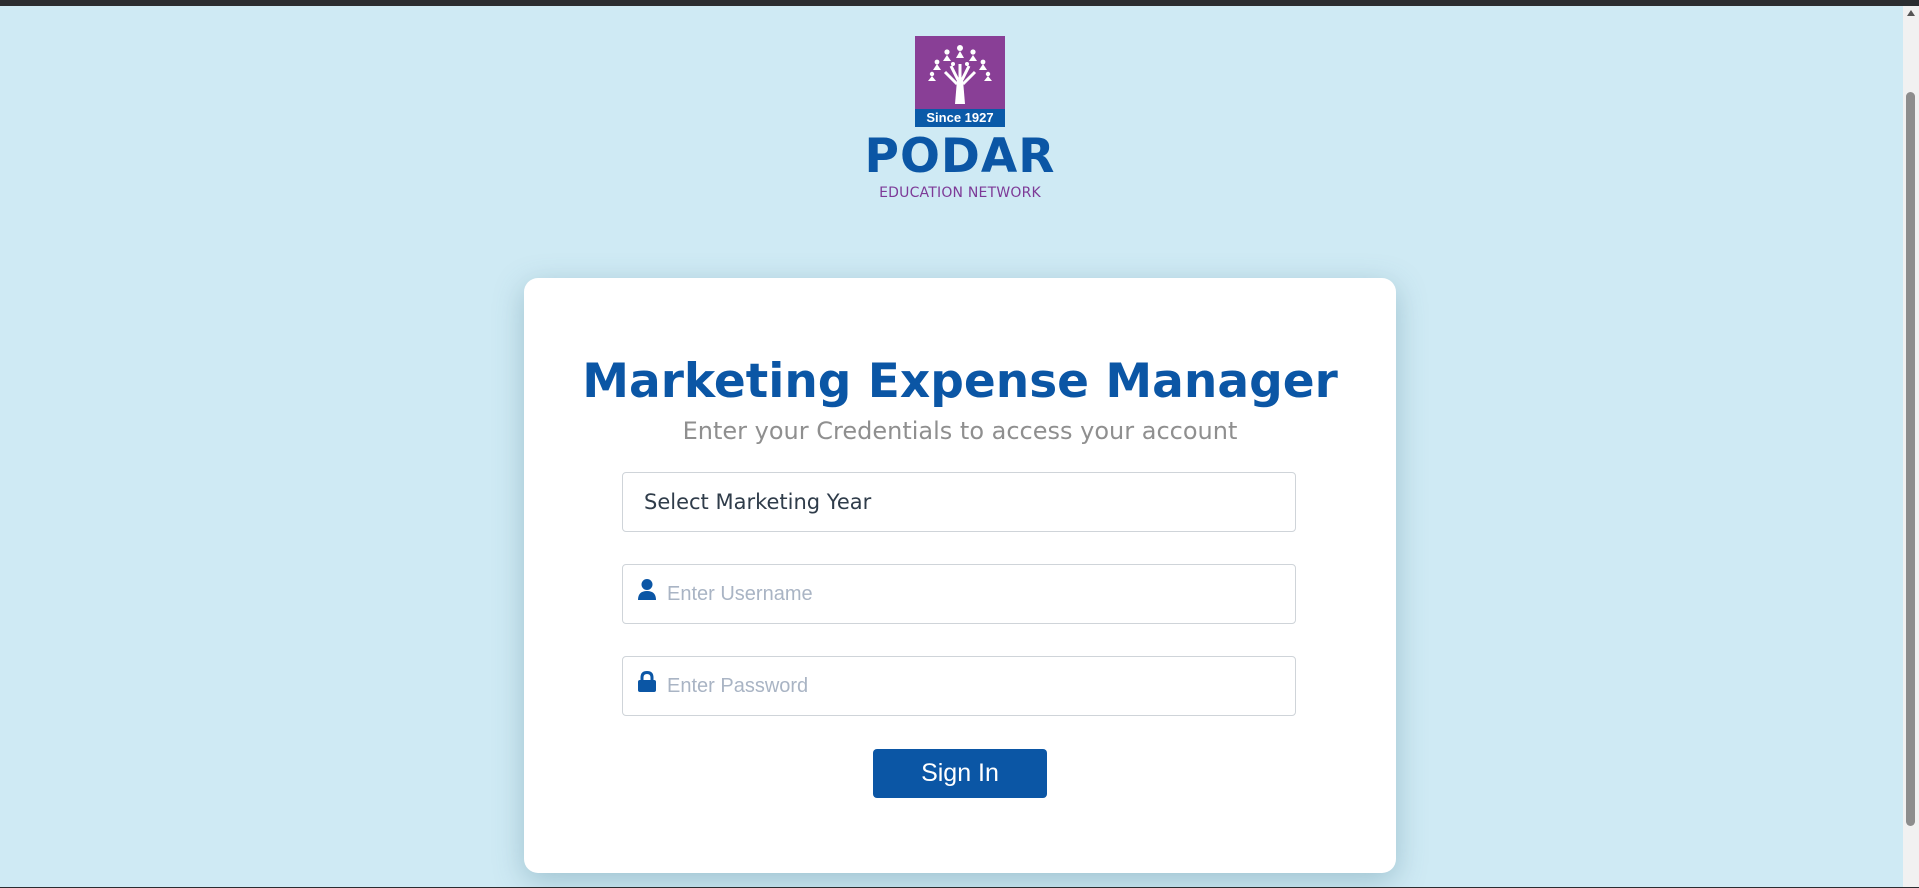  Describe the element at coordinates (972, 686) in the screenshot. I see `password-input` at that location.